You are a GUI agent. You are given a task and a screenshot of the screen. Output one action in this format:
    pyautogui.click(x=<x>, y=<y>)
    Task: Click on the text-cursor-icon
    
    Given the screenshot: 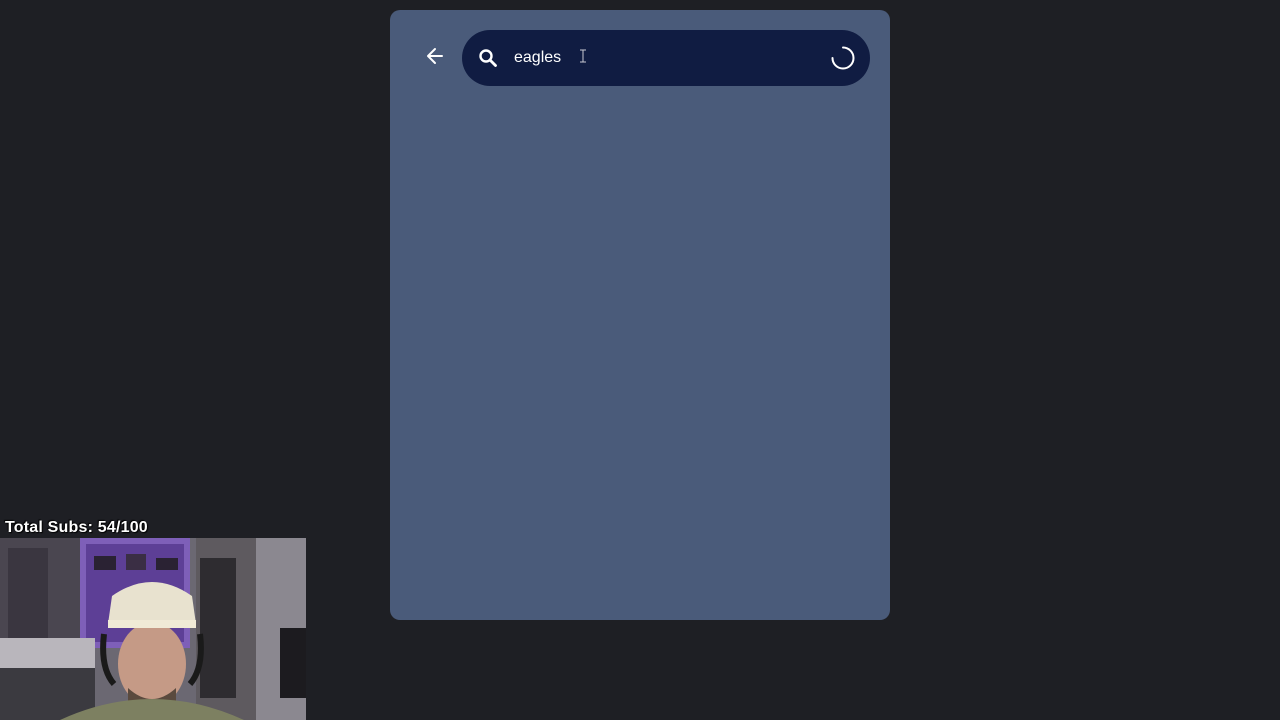 What is the action you would take?
    pyautogui.click(x=583, y=56)
    